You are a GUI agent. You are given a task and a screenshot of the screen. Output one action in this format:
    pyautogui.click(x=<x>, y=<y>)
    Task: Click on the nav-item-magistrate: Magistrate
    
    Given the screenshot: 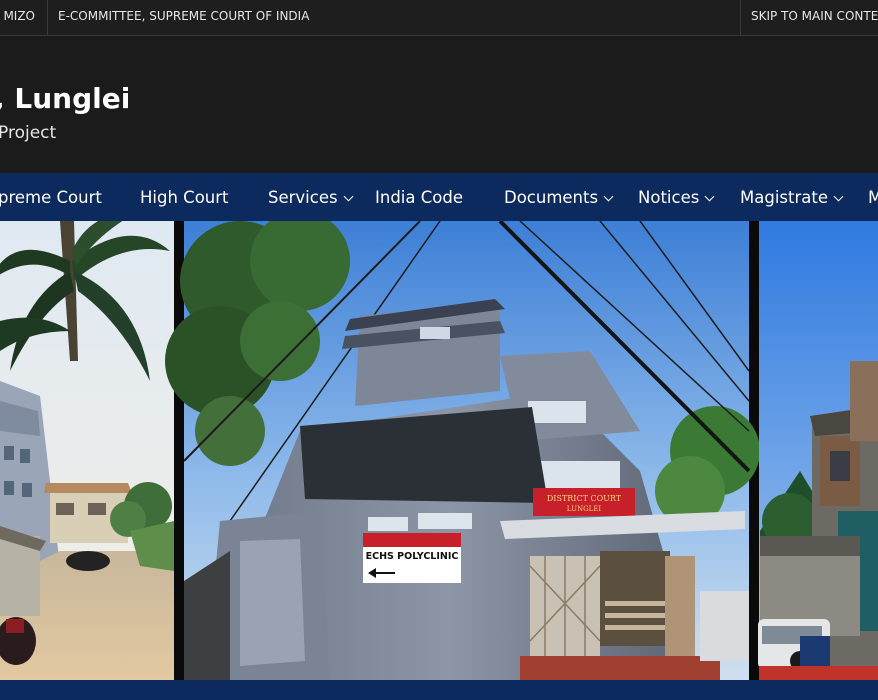 What is the action you would take?
    pyautogui.click(x=792, y=197)
    